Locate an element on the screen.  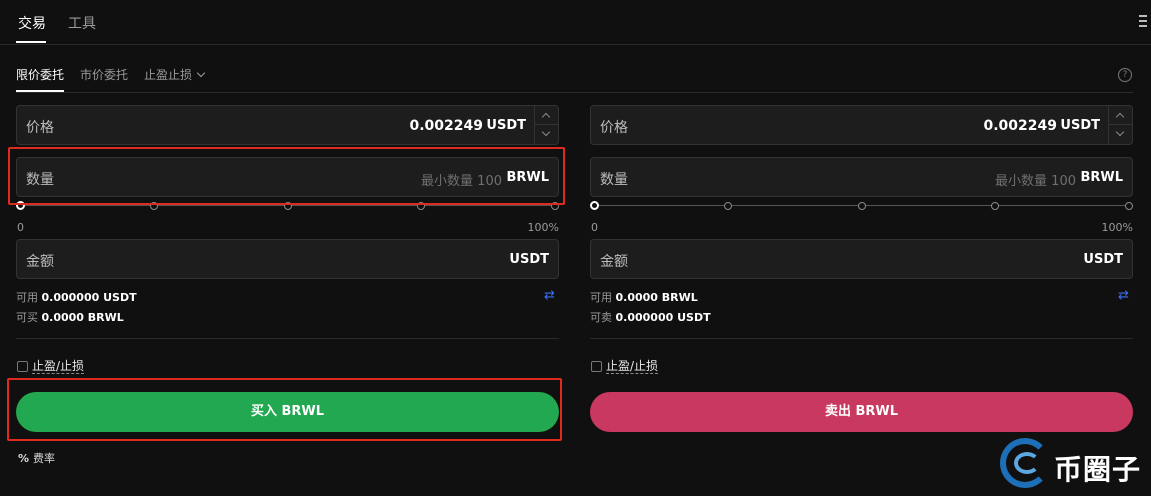
highlight-quantity-box is located at coordinates (286, 176).